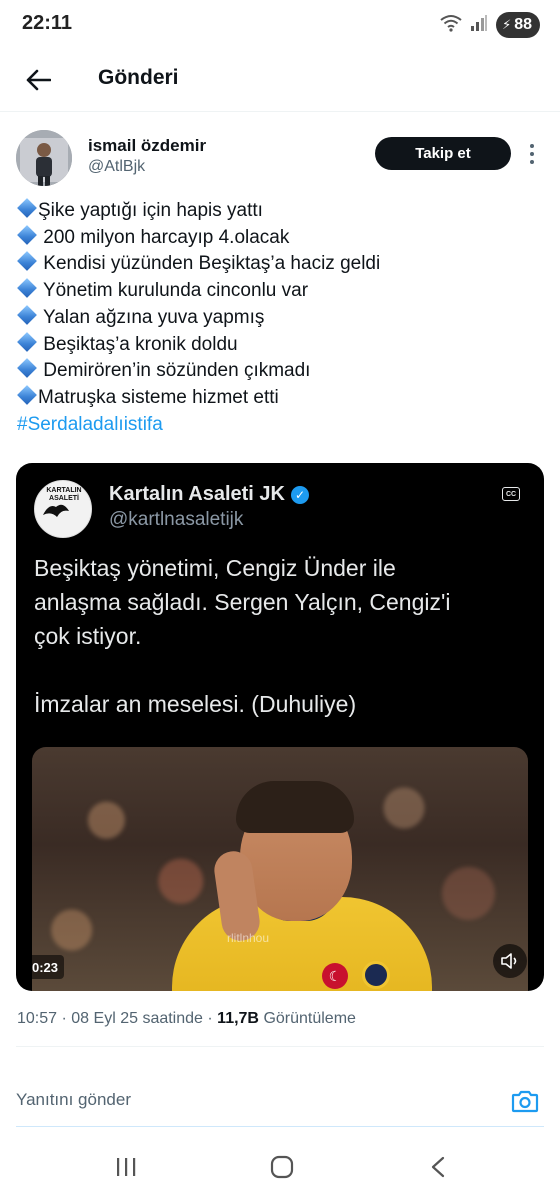 Image resolution: width=560 pixels, height=1200 pixels. I want to click on source-text-line: anlaşma sağladı. Sergen Yalçın, Cengiz'i, so click(242, 602).